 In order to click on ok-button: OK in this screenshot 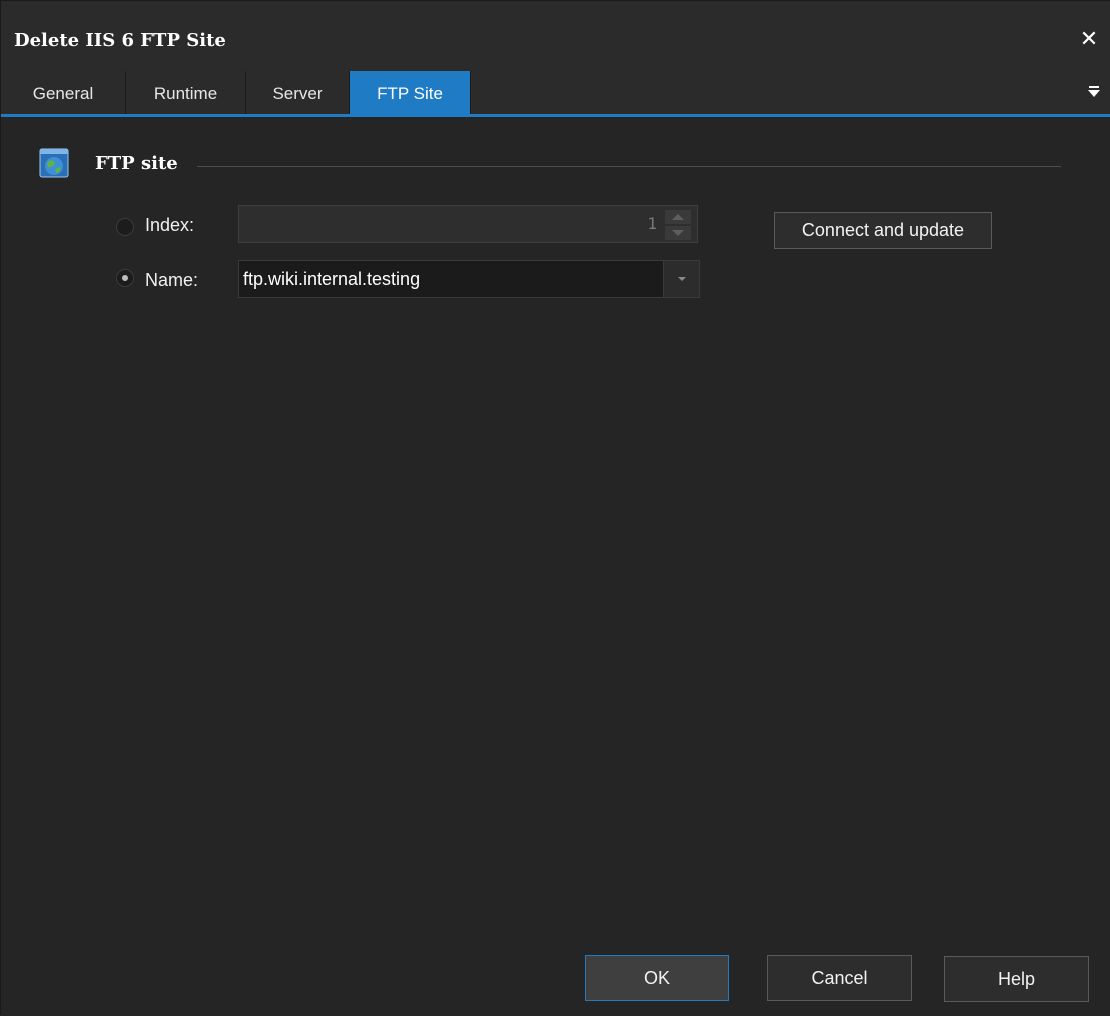, I will do `click(657, 978)`.